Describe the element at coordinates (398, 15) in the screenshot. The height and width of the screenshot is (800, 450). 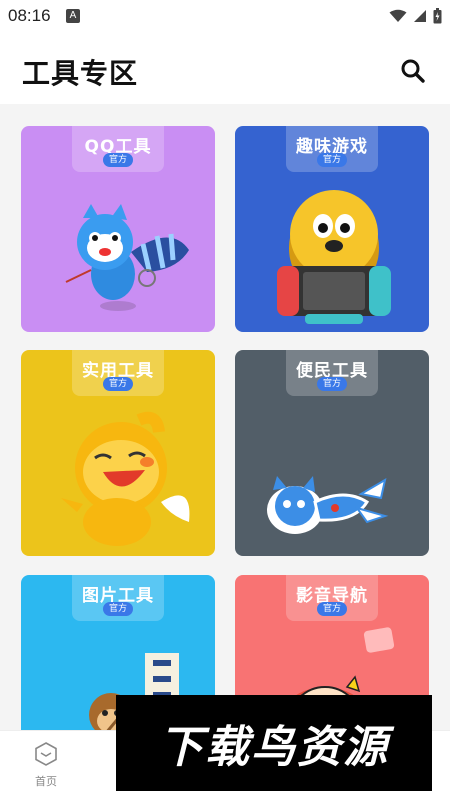
I see `wifi-icon` at that location.